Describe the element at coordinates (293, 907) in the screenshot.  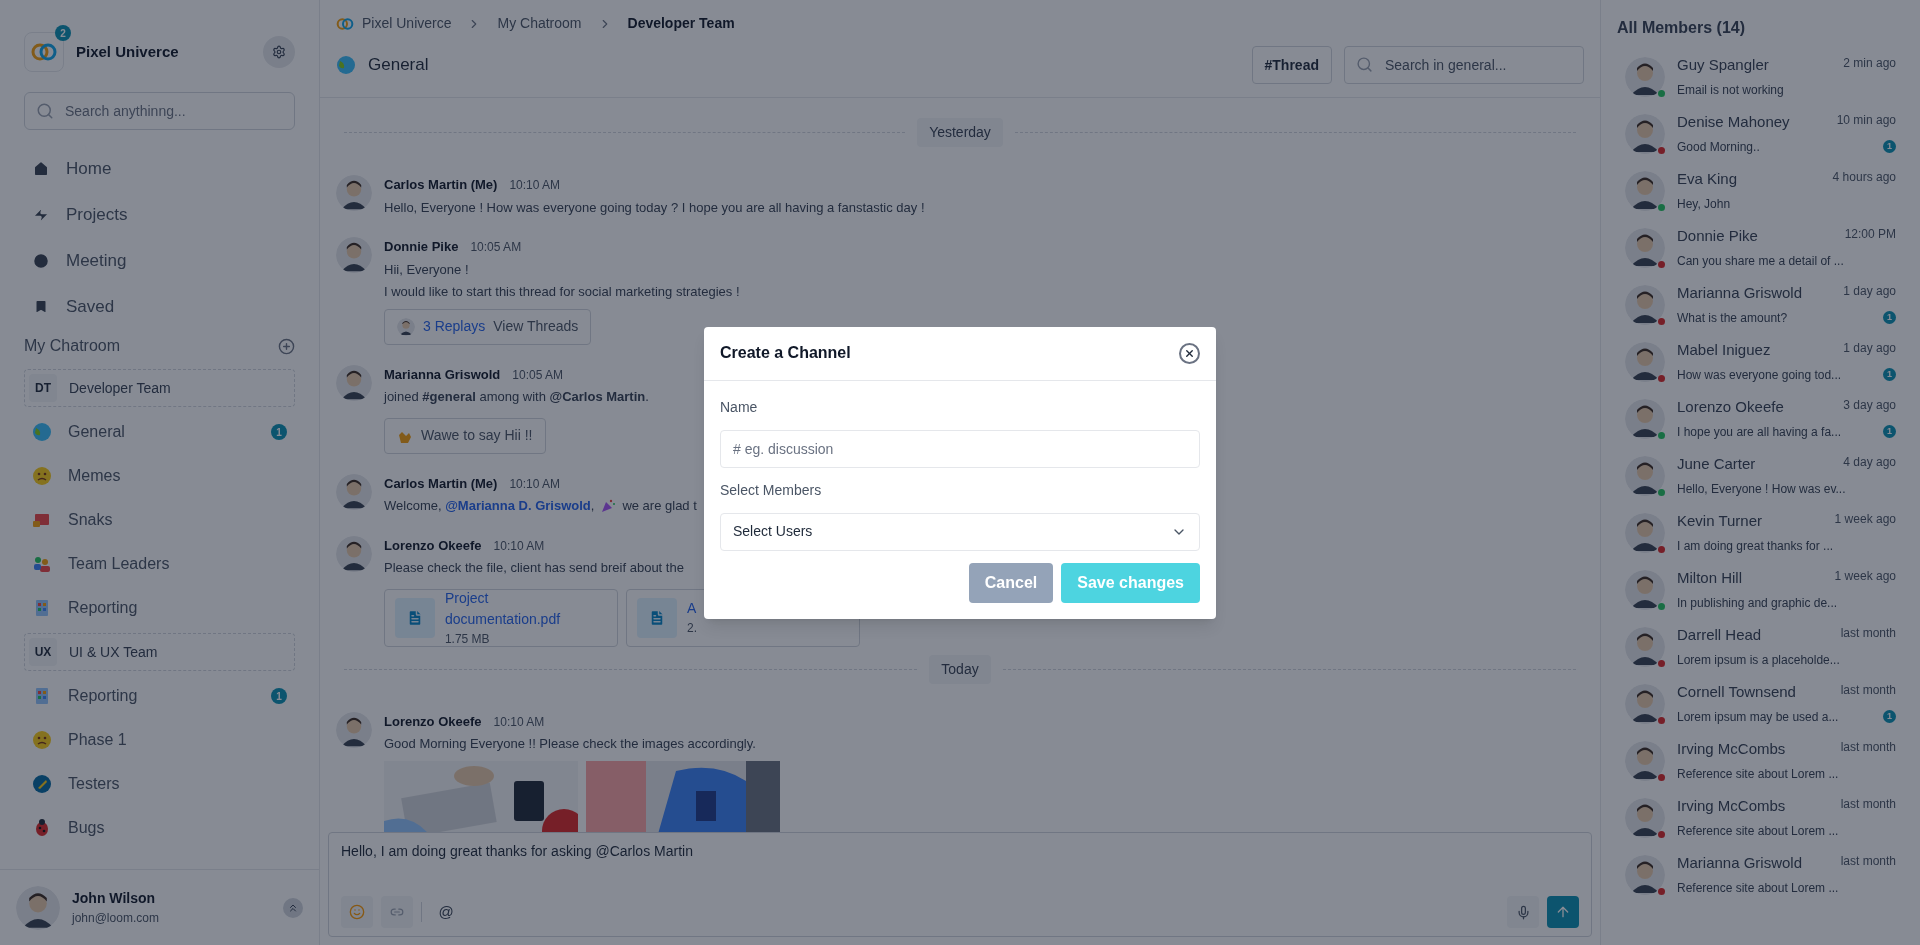
I see `expand-button` at that location.